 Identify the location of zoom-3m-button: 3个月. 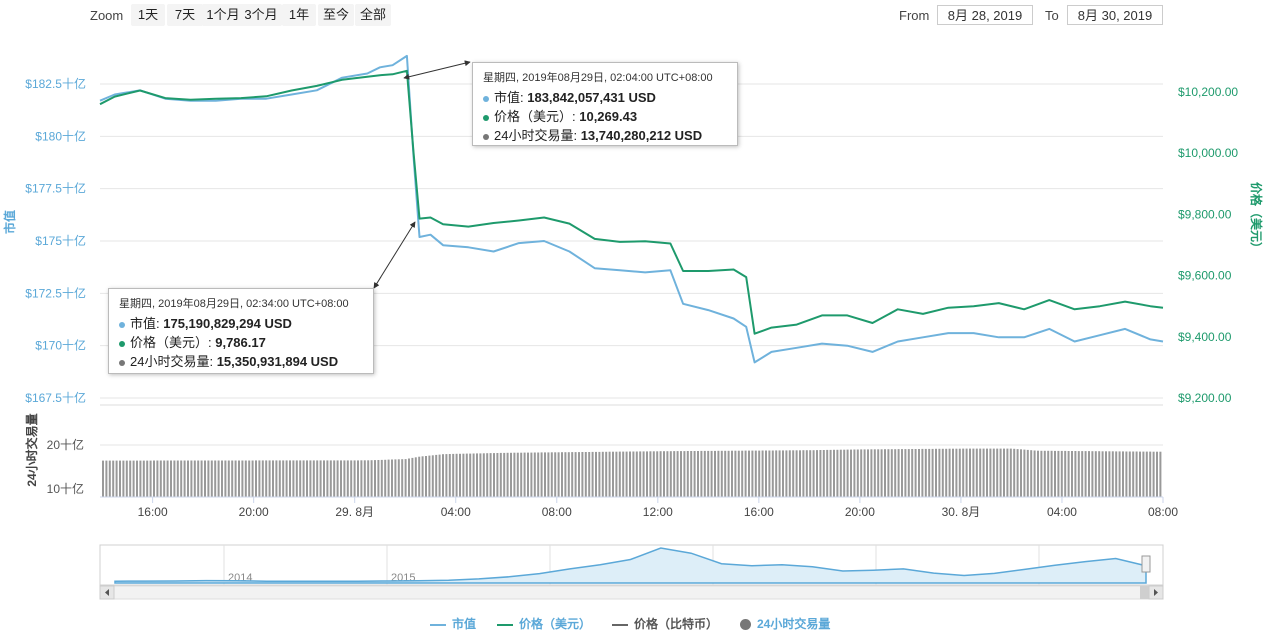
(261, 15).